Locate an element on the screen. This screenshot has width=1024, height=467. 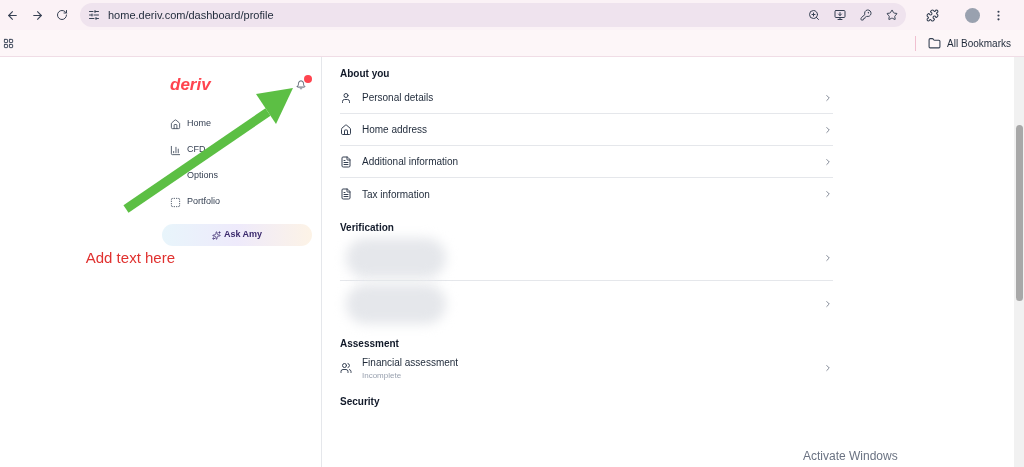
nav-item: Home is located at coordinates (241, 124).